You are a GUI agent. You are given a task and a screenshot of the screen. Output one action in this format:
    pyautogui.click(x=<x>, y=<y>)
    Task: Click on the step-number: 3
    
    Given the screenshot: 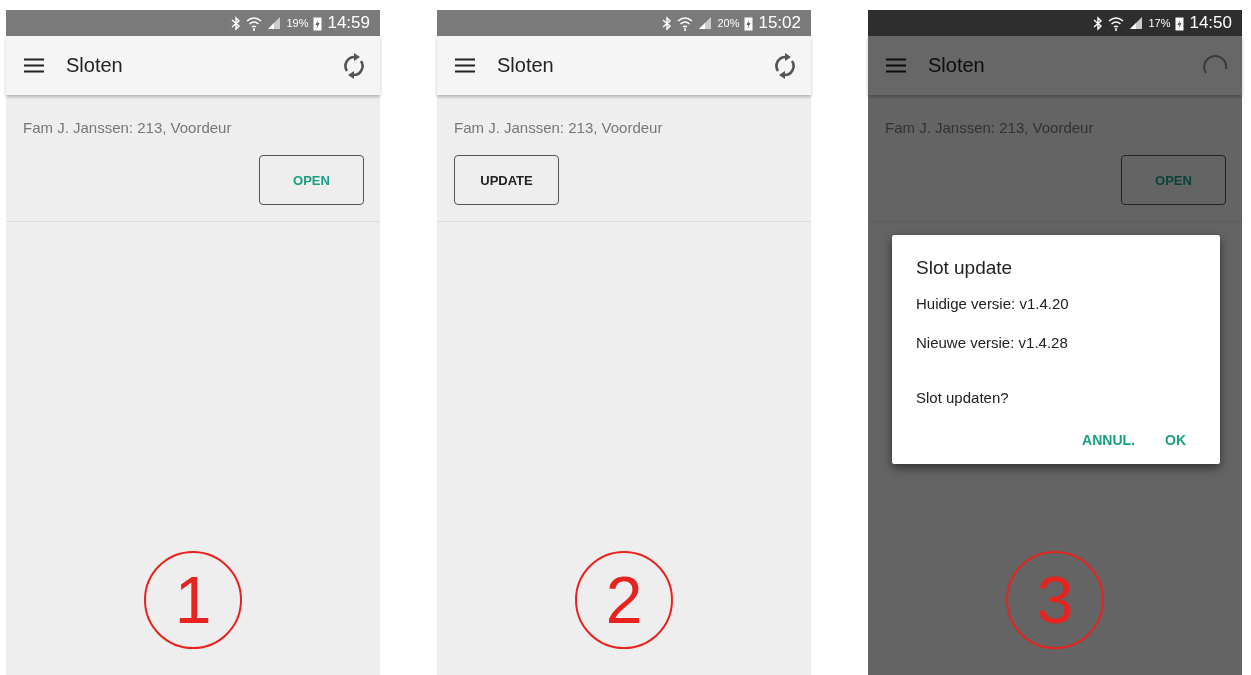 What is the action you would take?
    pyautogui.click(x=1055, y=600)
    